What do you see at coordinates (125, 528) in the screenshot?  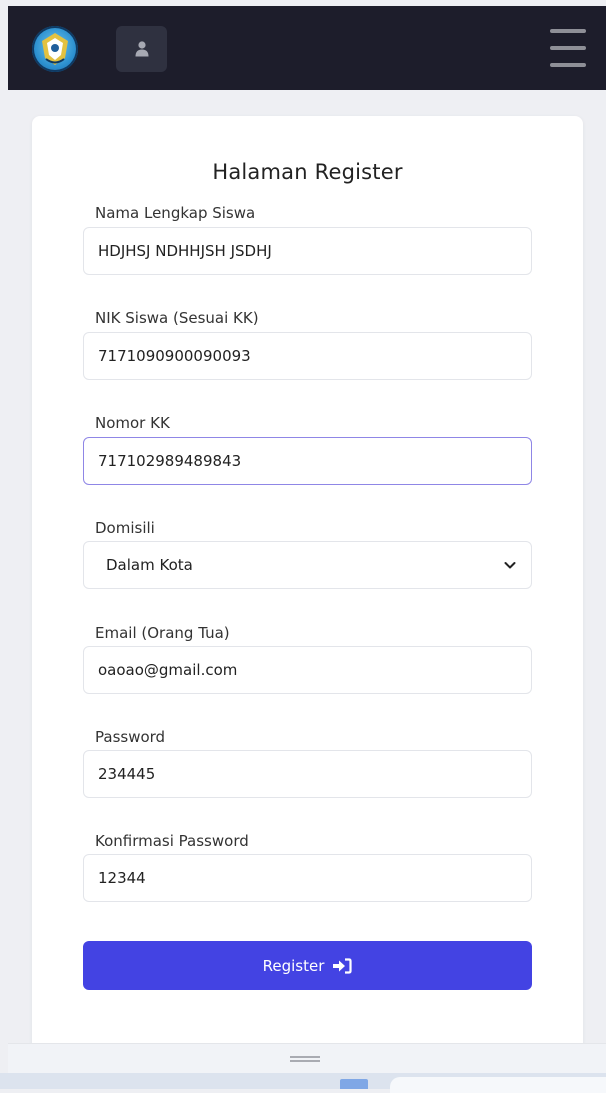 I see `domisili-label: Domisili` at bounding box center [125, 528].